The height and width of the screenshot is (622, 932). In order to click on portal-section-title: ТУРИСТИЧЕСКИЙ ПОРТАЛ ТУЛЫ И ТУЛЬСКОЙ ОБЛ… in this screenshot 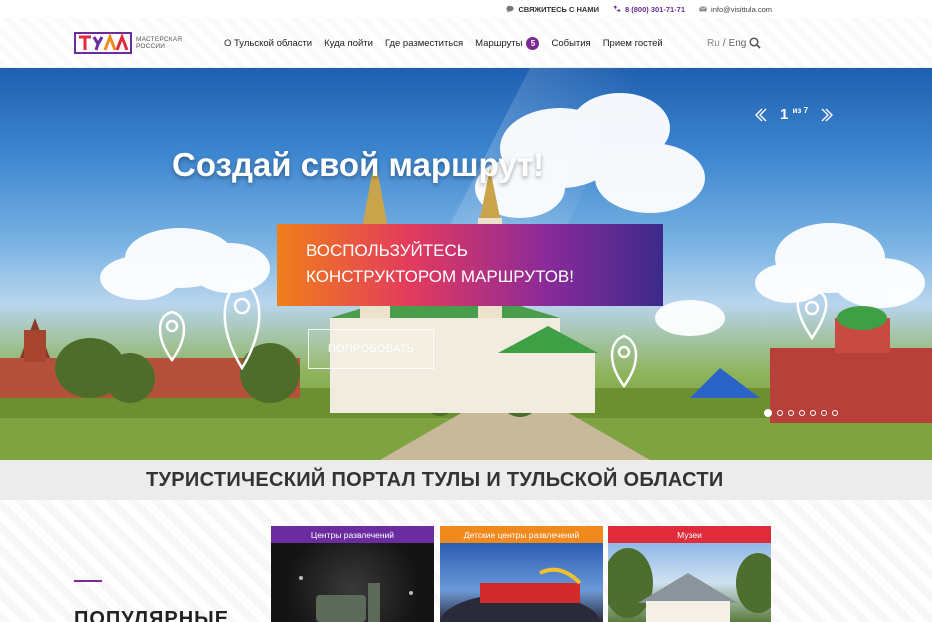, I will do `click(466, 480)`.